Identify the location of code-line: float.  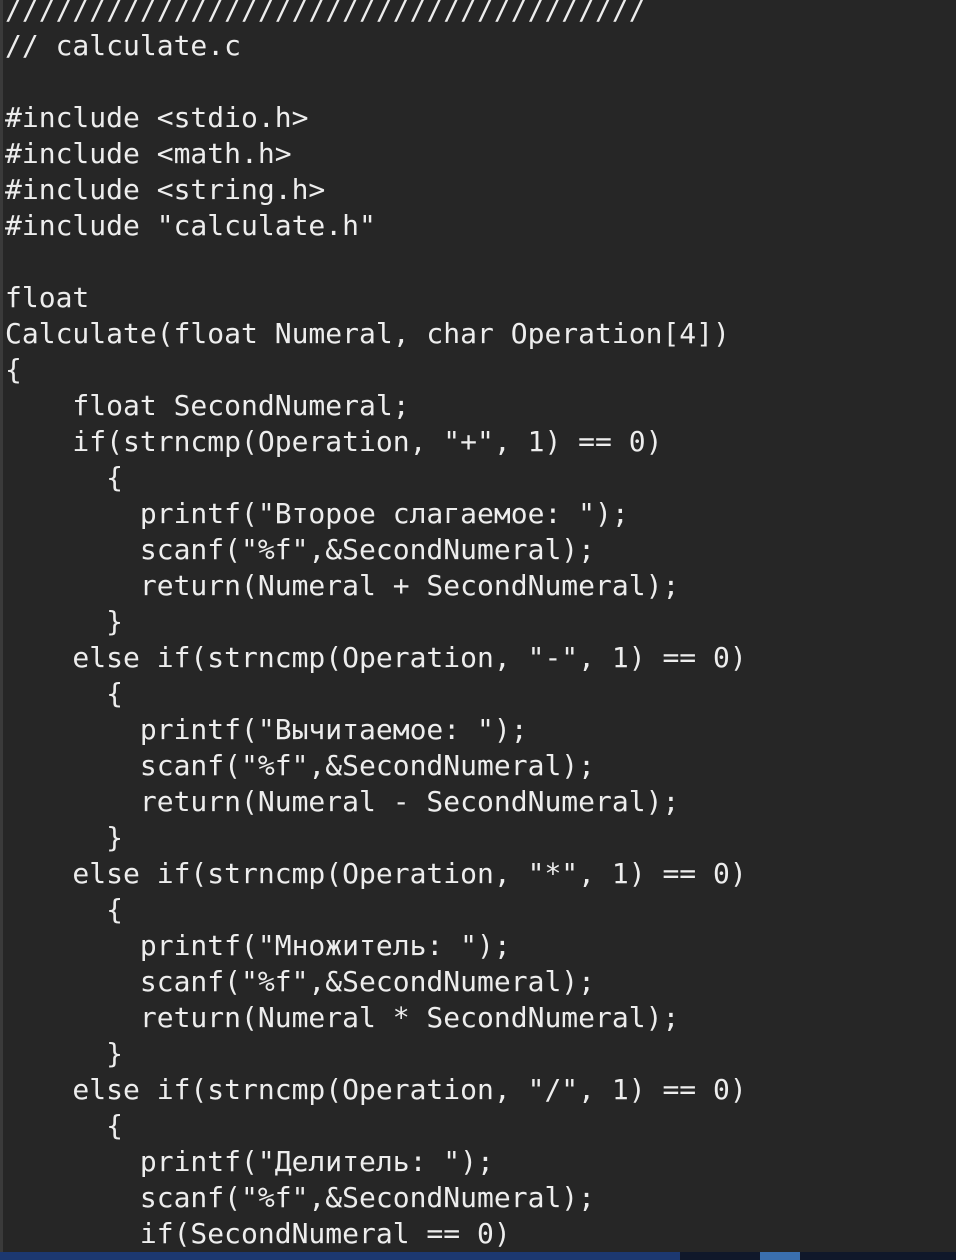
(47, 297).